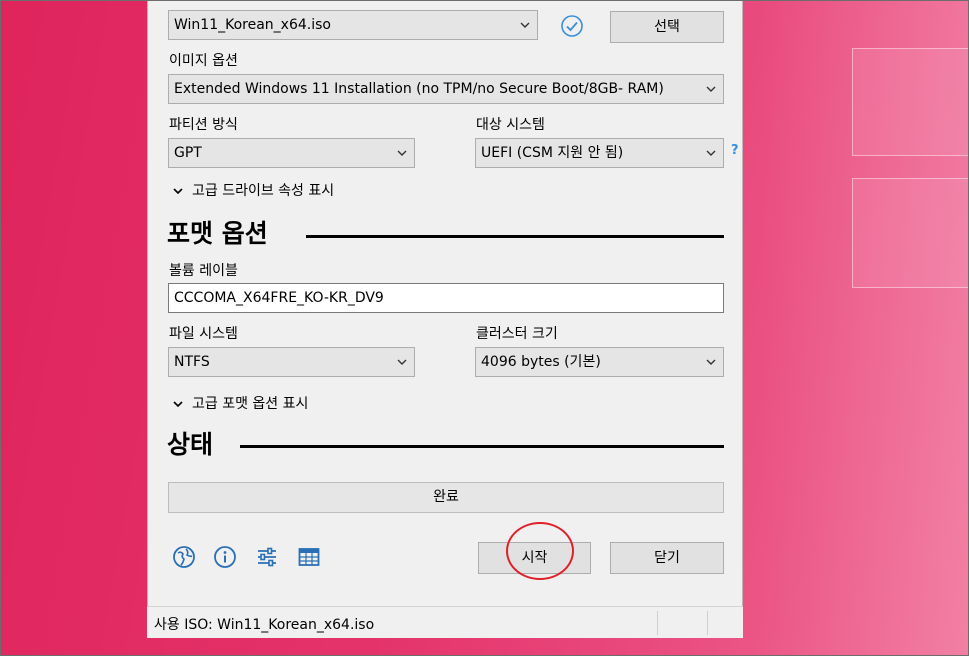 This screenshot has width=969, height=656. Describe the element at coordinates (190, 444) in the screenshot. I see `status-section-title: 상태` at that location.